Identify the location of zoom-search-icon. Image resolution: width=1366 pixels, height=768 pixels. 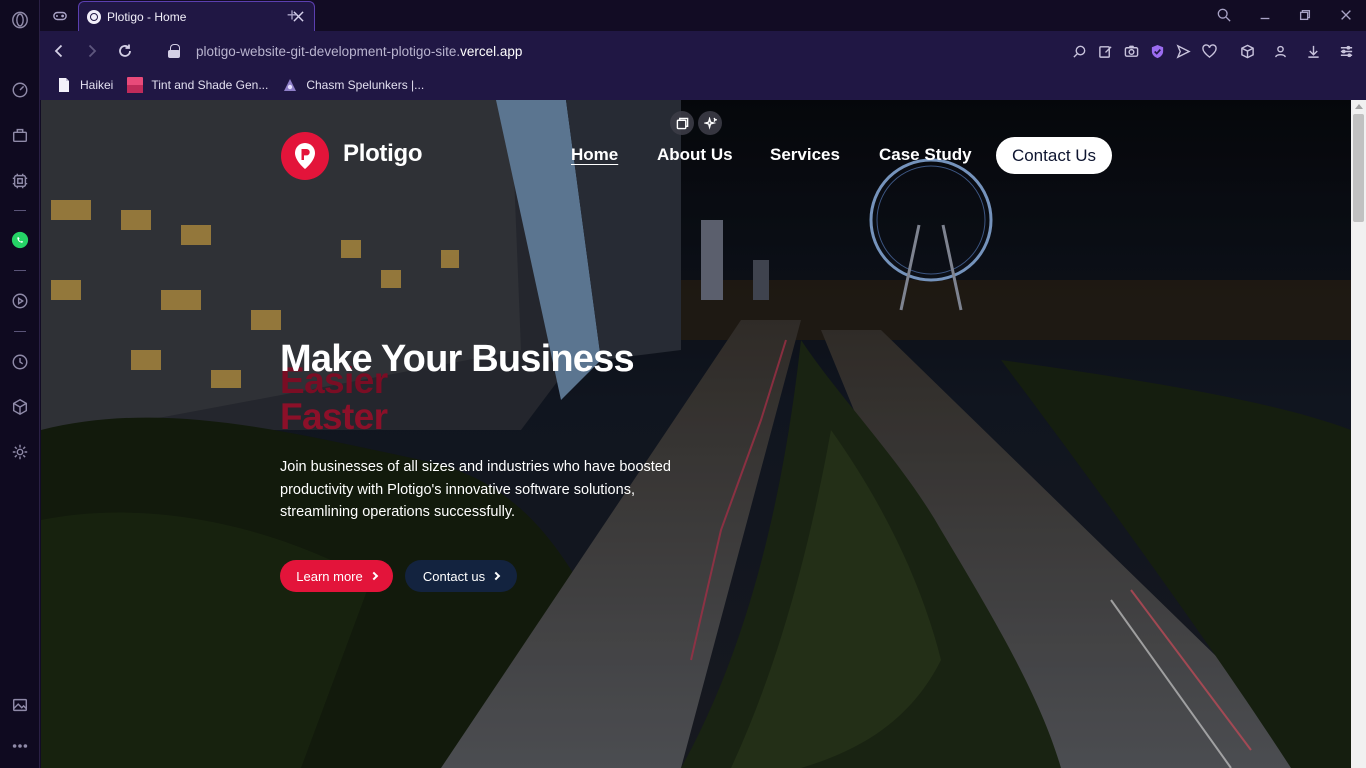
(1079, 51).